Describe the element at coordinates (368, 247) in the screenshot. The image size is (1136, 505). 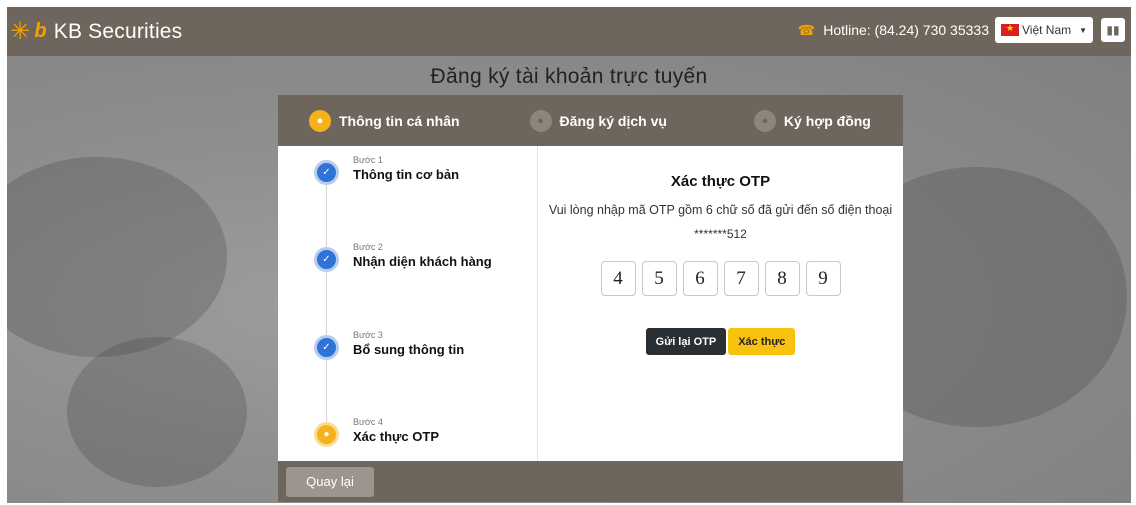
I see `step-number: Bước 2` at that location.